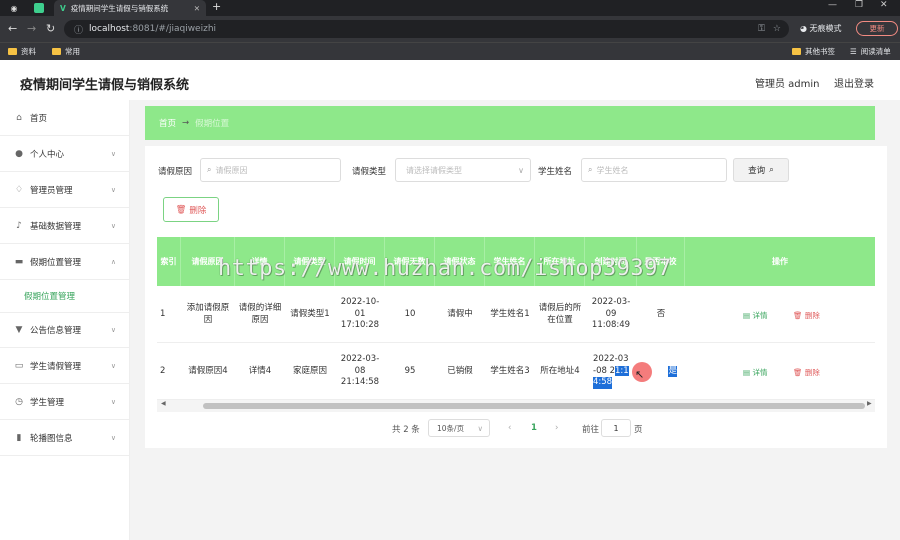 This screenshot has width=900, height=540. I want to click on chrome-icon: ◉, so click(14, 8).